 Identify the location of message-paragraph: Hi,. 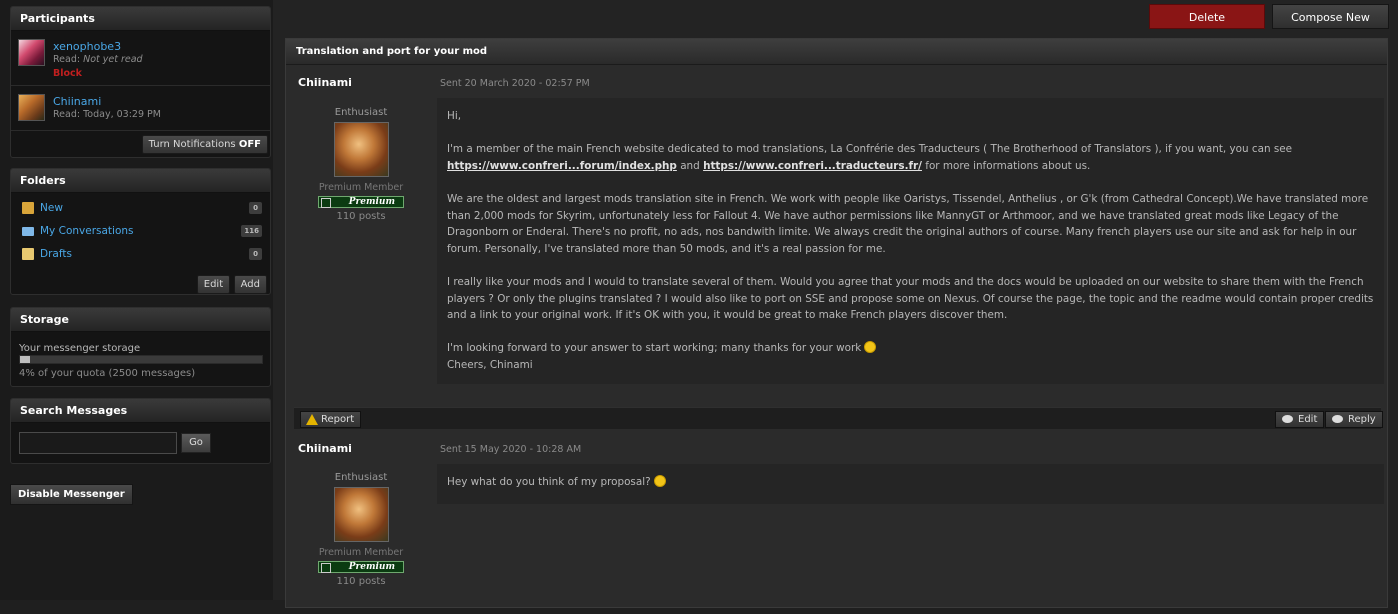
(454, 116).